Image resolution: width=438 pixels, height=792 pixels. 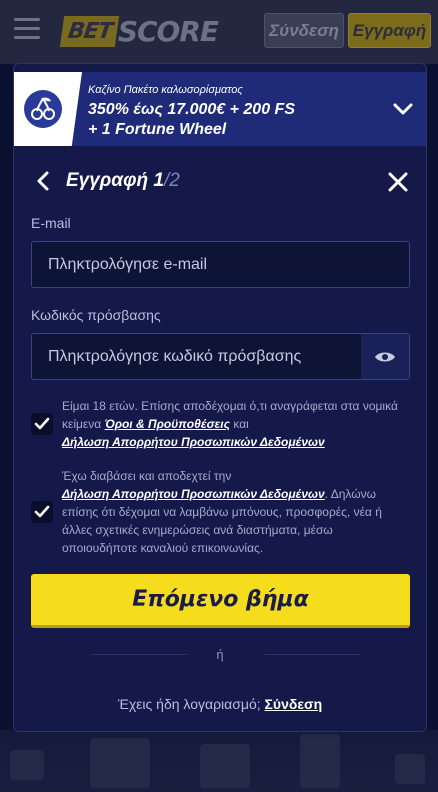 What do you see at coordinates (168, 31) in the screenshot?
I see `logo-score: SCORE` at bounding box center [168, 31].